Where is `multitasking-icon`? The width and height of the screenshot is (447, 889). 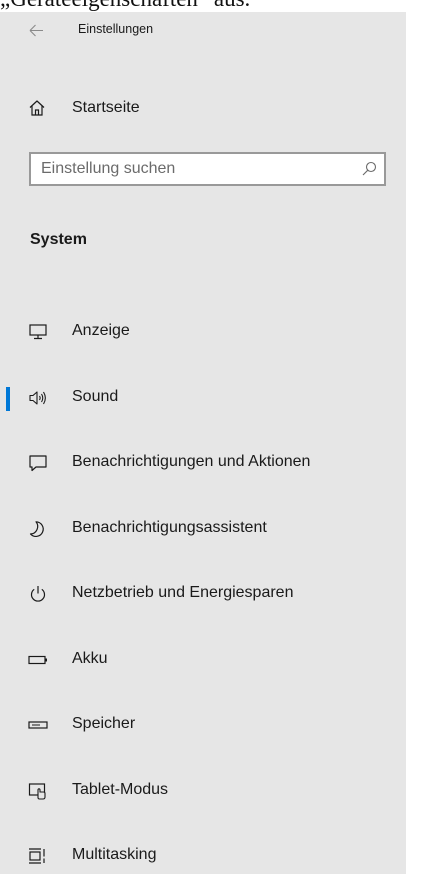
multitasking-icon is located at coordinates (38, 856).